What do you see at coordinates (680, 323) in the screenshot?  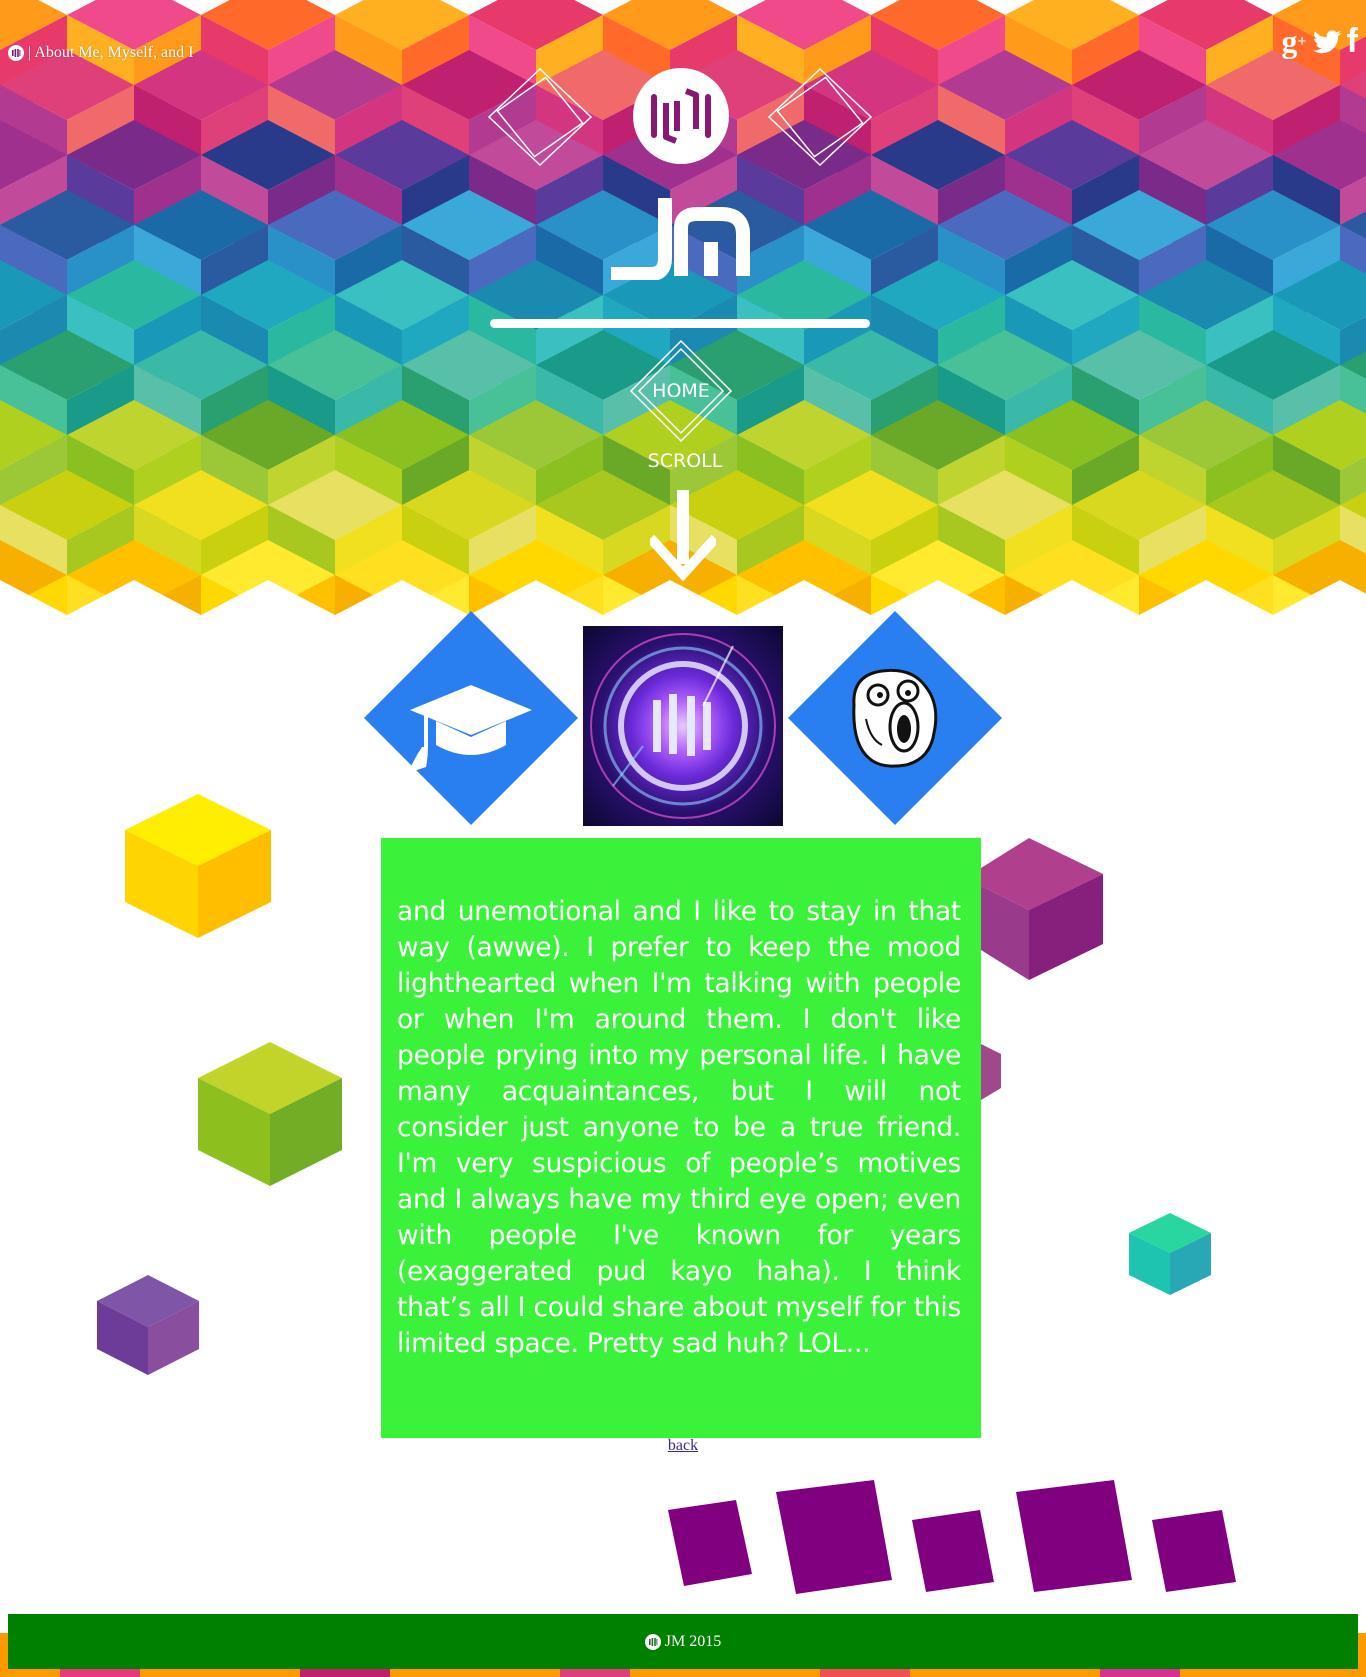 I see `header-divider` at bounding box center [680, 323].